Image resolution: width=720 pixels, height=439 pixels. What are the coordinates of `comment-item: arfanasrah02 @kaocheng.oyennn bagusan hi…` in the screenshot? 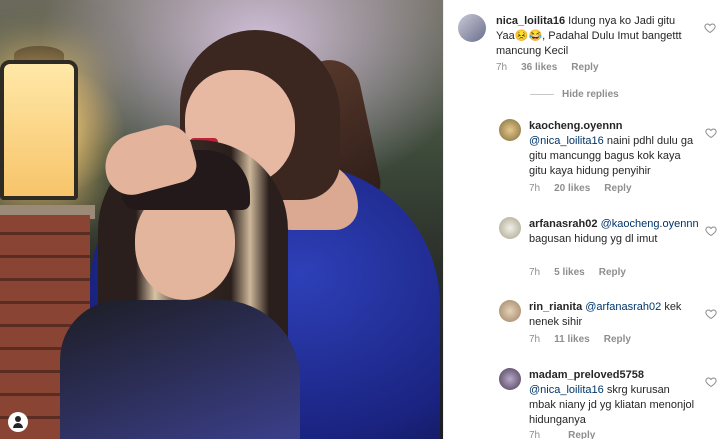 It's located at (609, 249).